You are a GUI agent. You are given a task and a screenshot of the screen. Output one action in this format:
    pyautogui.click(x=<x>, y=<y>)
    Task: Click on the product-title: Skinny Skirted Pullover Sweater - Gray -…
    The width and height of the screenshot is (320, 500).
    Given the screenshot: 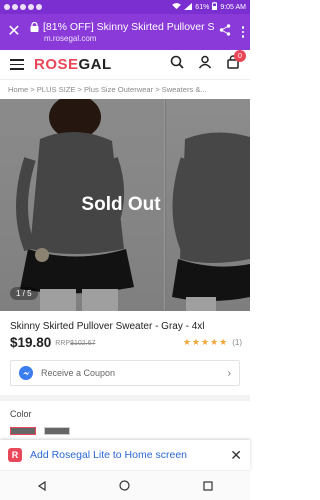 What is the action you would take?
    pyautogui.click(x=107, y=326)
    